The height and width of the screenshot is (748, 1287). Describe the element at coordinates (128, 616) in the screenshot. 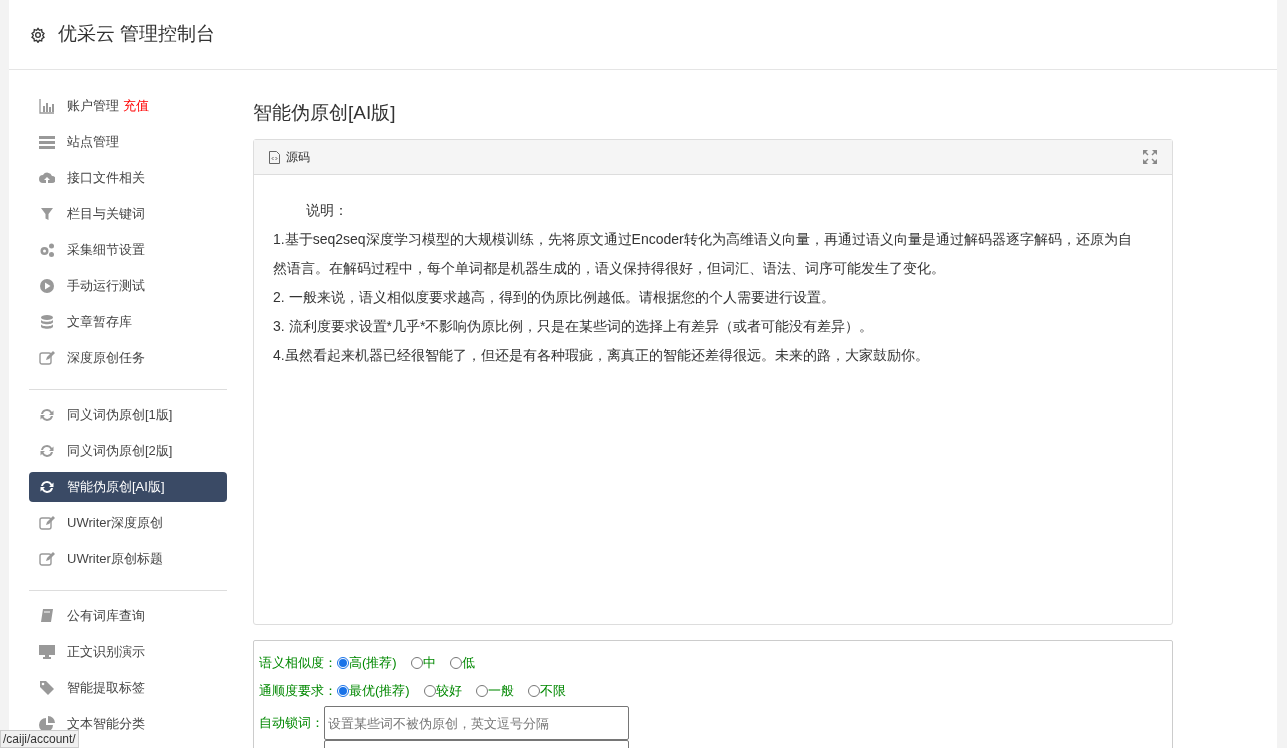

I see `sidebar-item: 公有词库查询` at that location.